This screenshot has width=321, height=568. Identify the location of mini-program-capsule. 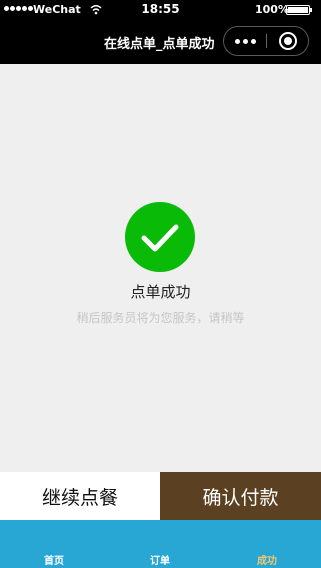
(266, 41).